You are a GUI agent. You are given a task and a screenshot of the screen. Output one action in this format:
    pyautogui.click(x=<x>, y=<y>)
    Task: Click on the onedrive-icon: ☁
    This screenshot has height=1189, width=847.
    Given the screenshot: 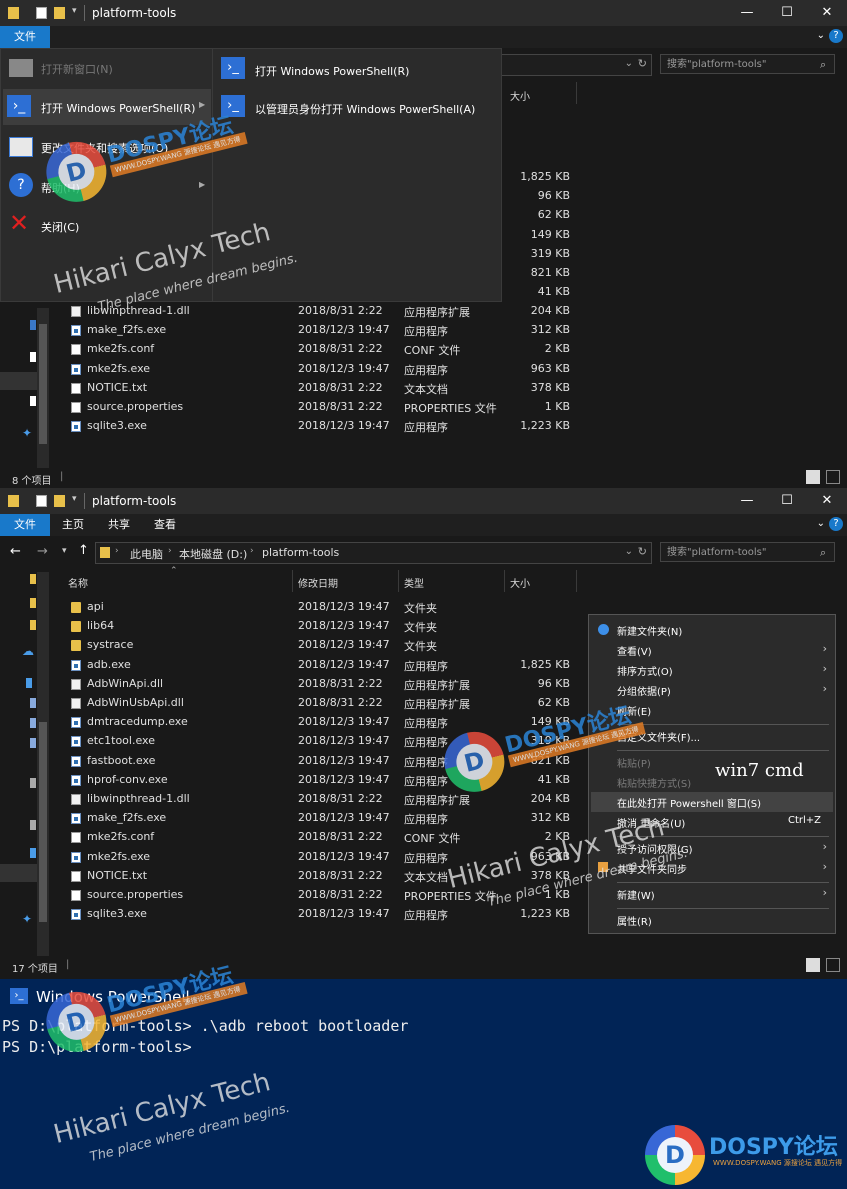 What is the action you would take?
    pyautogui.click(x=28, y=651)
    